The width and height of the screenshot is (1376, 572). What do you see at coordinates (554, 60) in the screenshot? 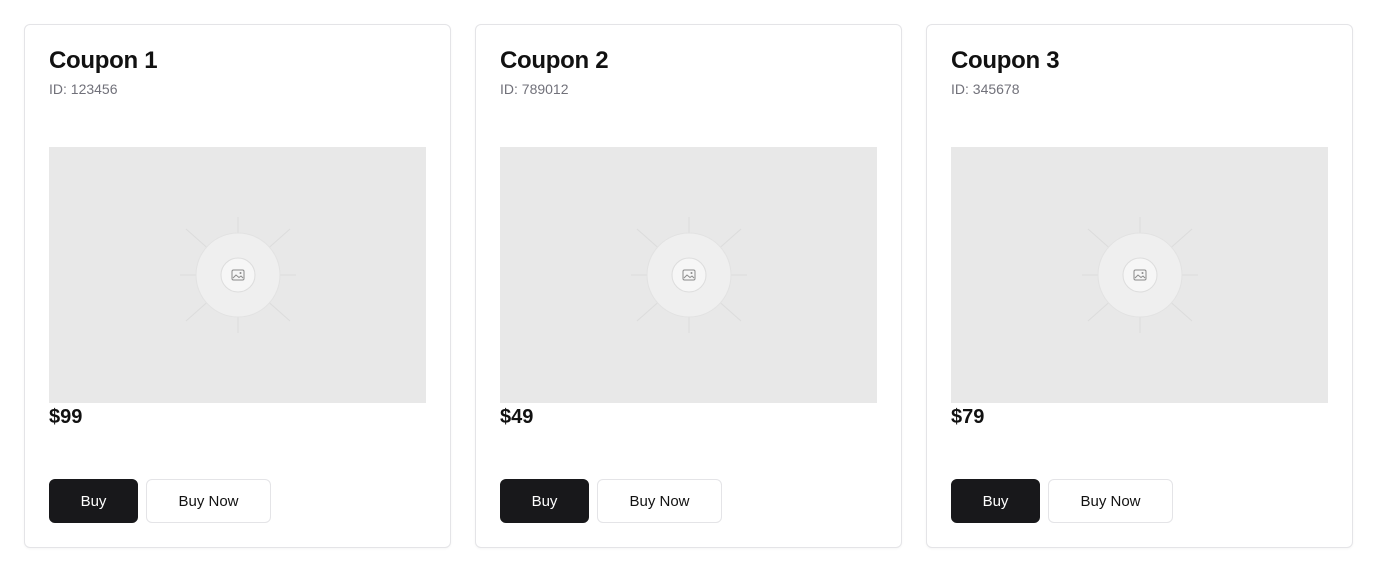
I see `coupon-title: Coupon 2` at bounding box center [554, 60].